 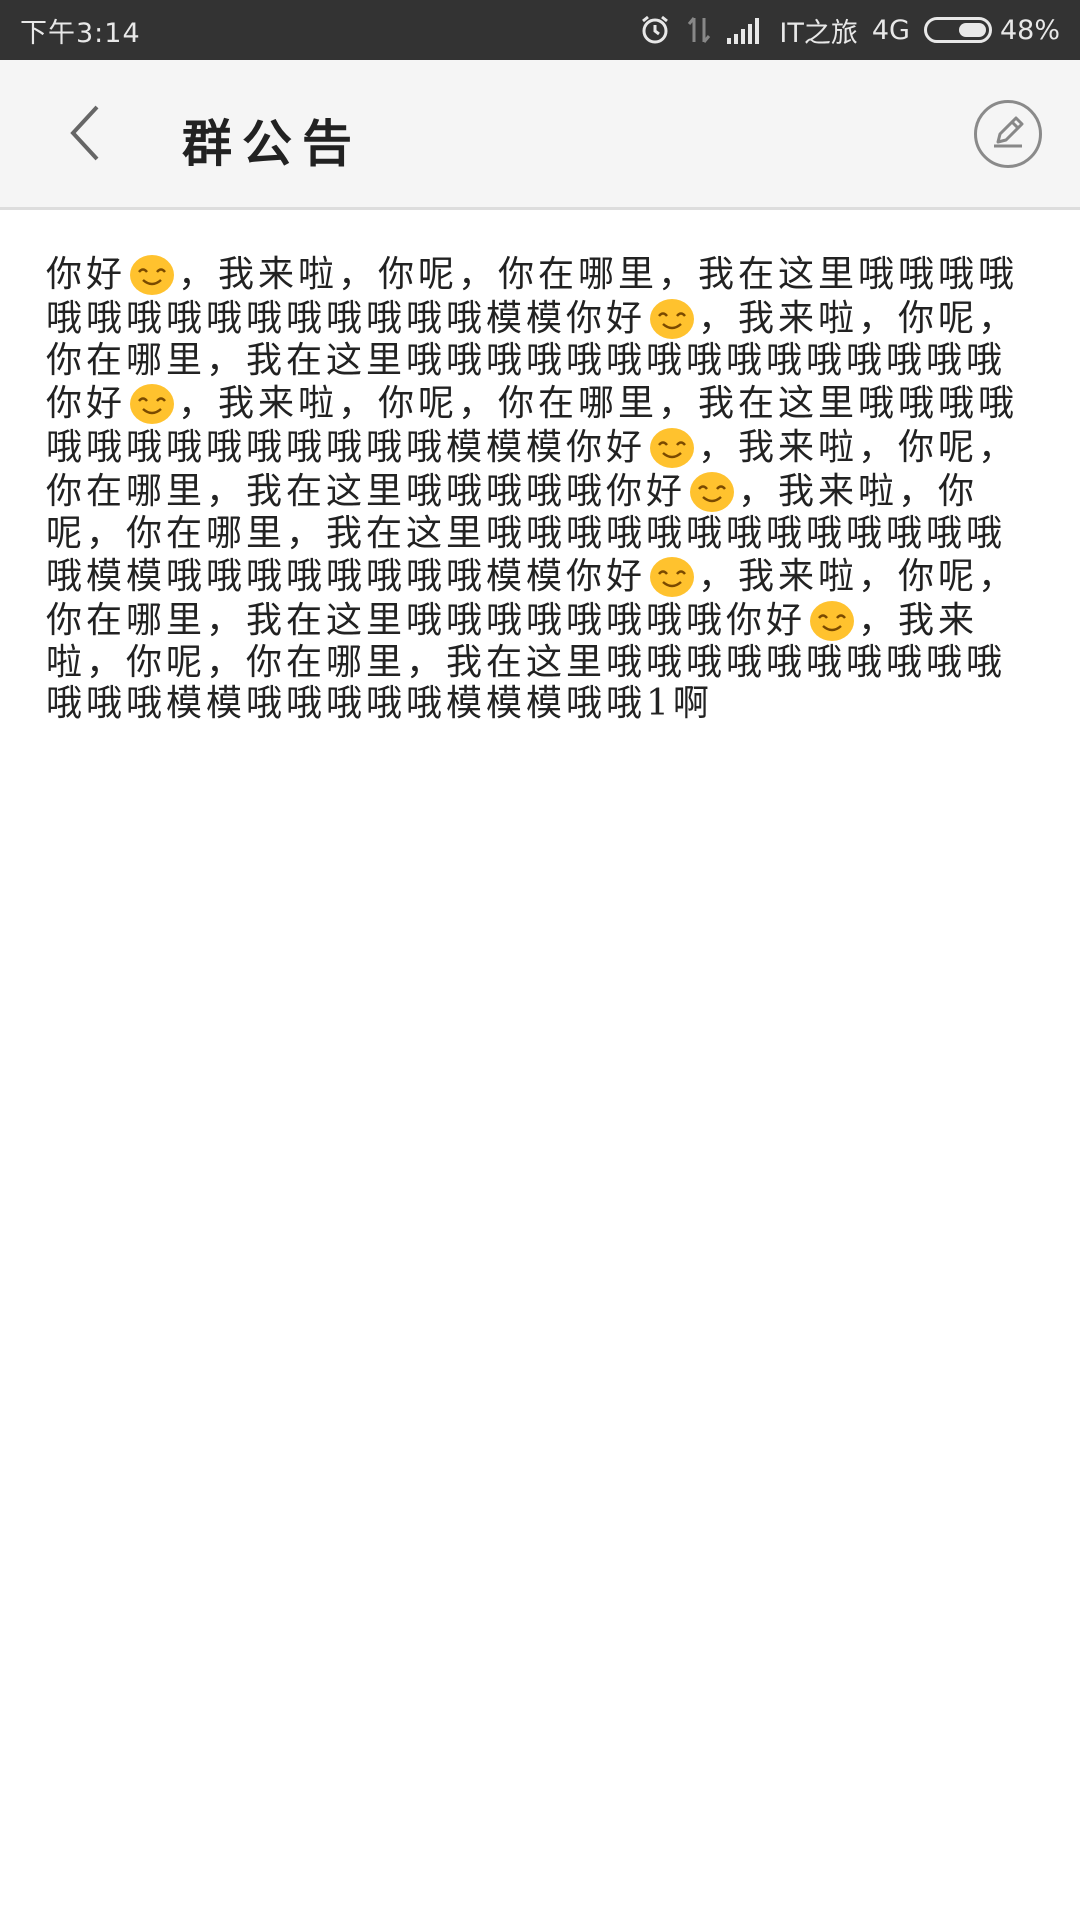 What do you see at coordinates (272, 143) in the screenshot?
I see `page-title: 群公告` at bounding box center [272, 143].